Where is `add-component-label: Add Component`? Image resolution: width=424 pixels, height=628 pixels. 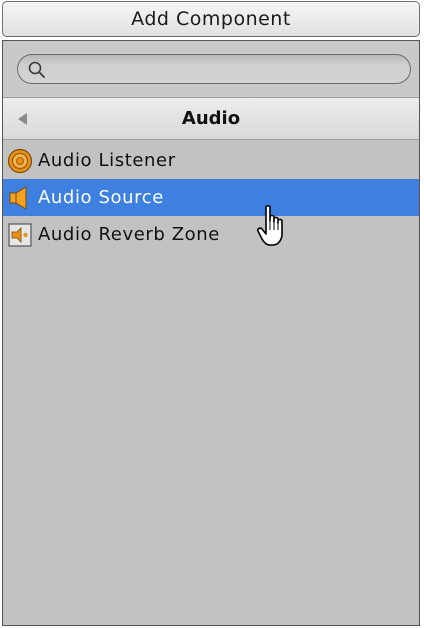 add-component-label: Add Component is located at coordinates (211, 19).